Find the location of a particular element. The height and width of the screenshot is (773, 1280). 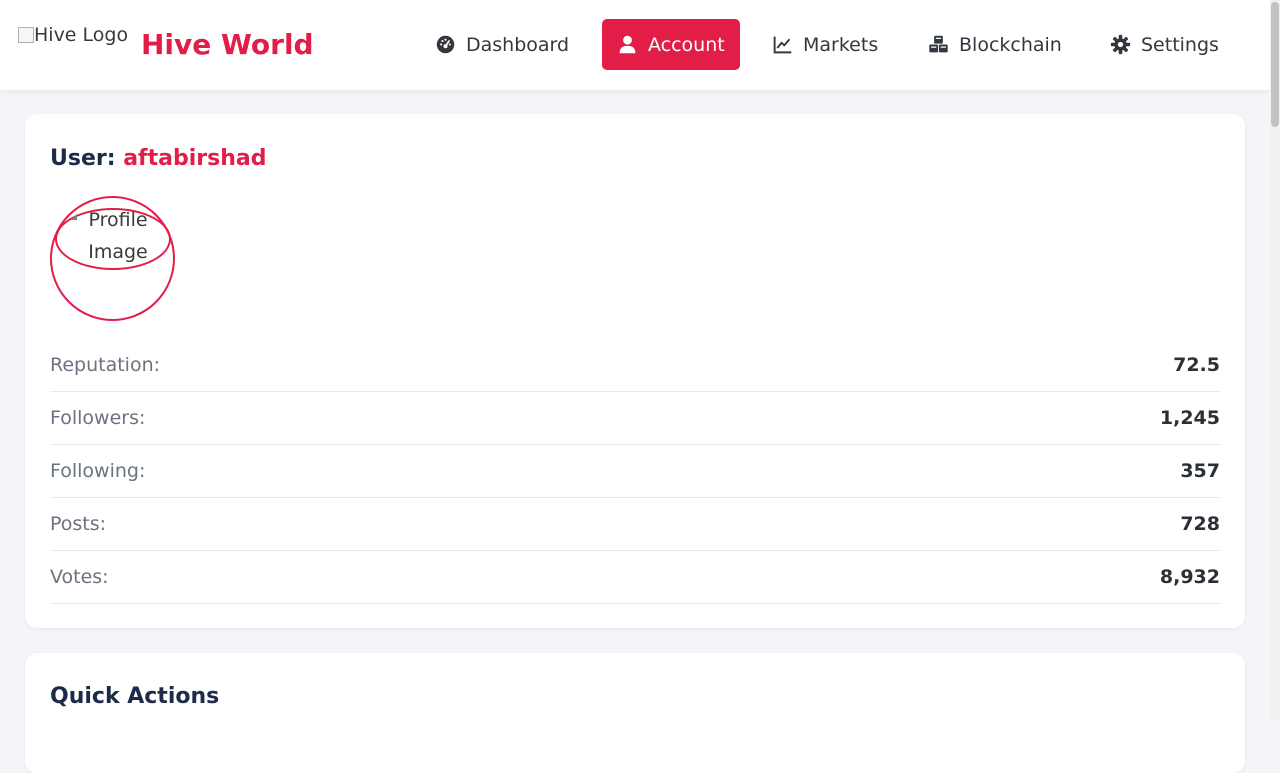

scrollbar-thumb is located at coordinates (1275, 64).